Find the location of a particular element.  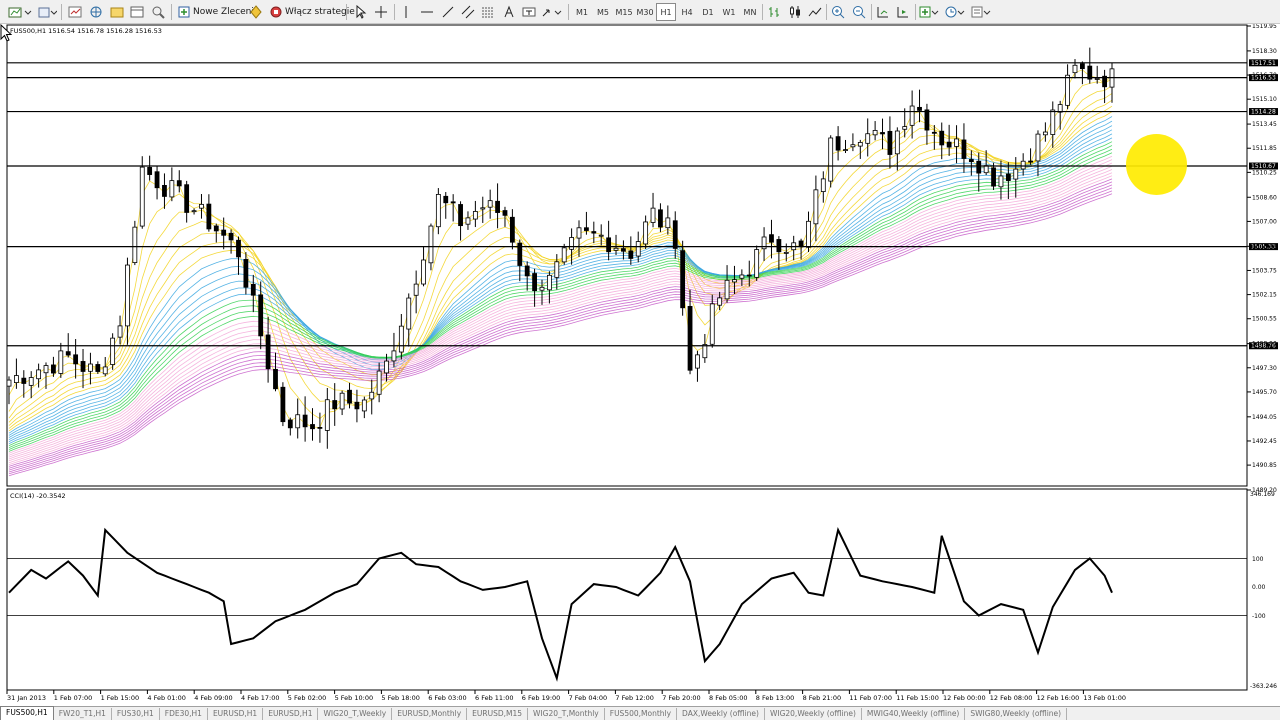

new-chart-button is located at coordinates (20, 12).